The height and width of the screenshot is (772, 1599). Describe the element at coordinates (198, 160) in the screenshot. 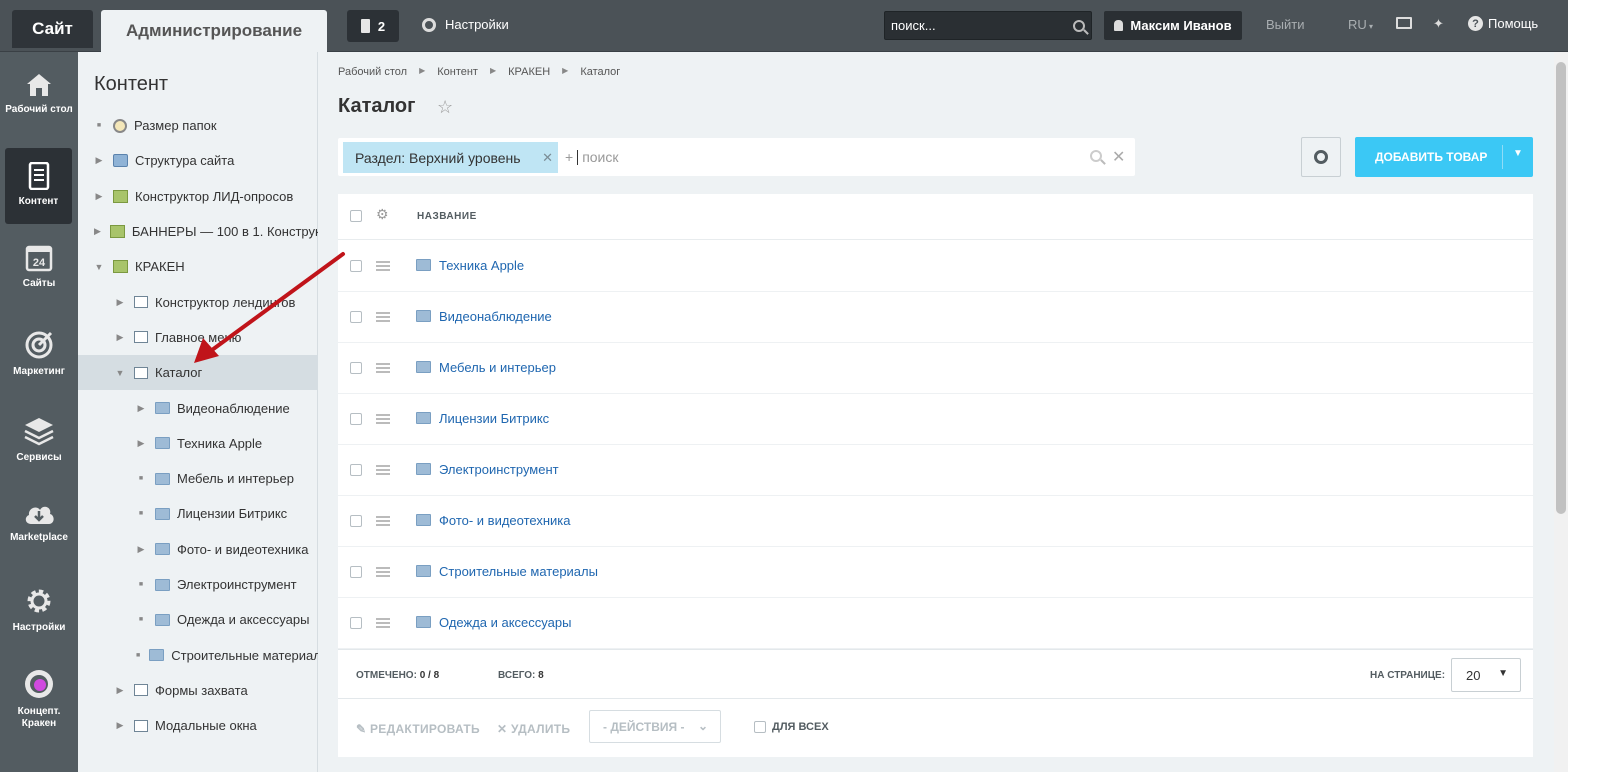

I see `tree-item: ▶ Структура сайта` at that location.